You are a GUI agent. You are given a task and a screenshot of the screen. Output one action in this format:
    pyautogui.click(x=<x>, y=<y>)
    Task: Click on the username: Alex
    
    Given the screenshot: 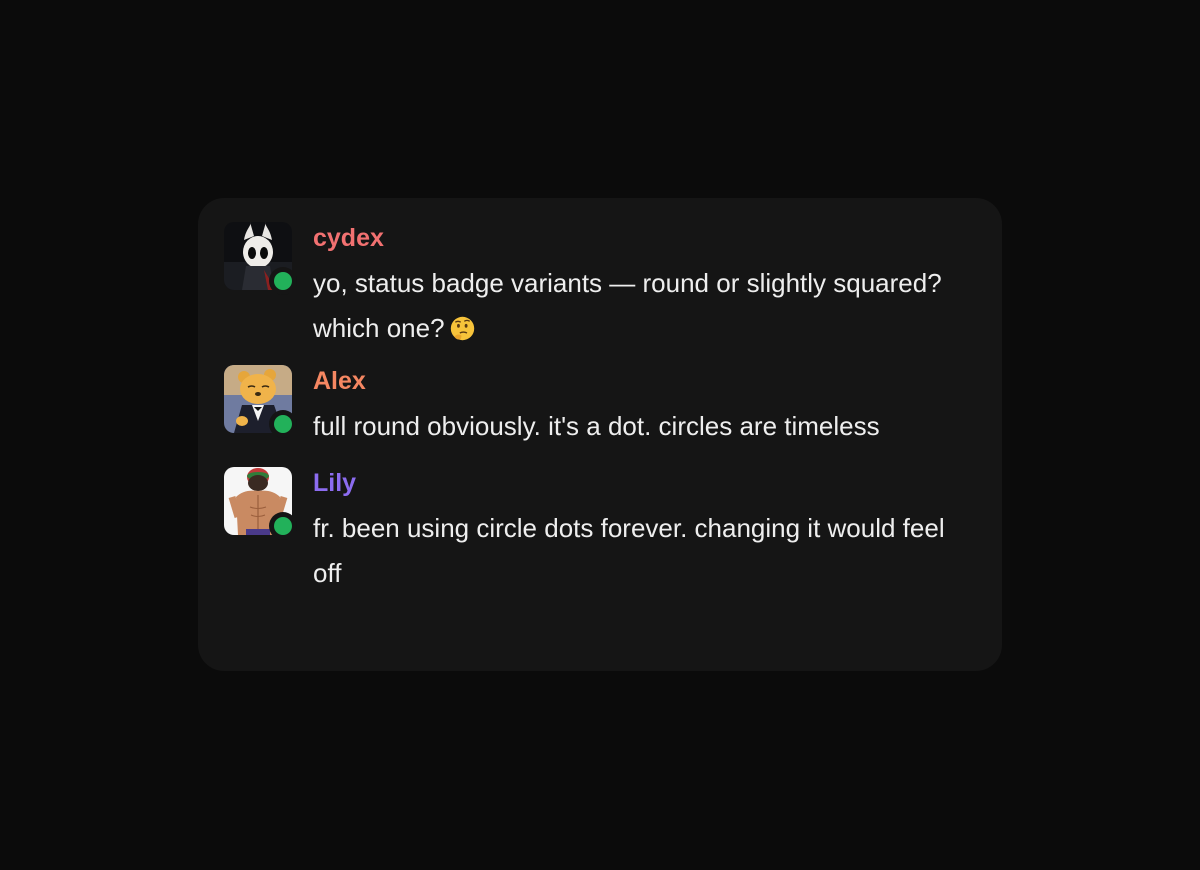 What is the action you would take?
    pyautogui.click(x=596, y=381)
    